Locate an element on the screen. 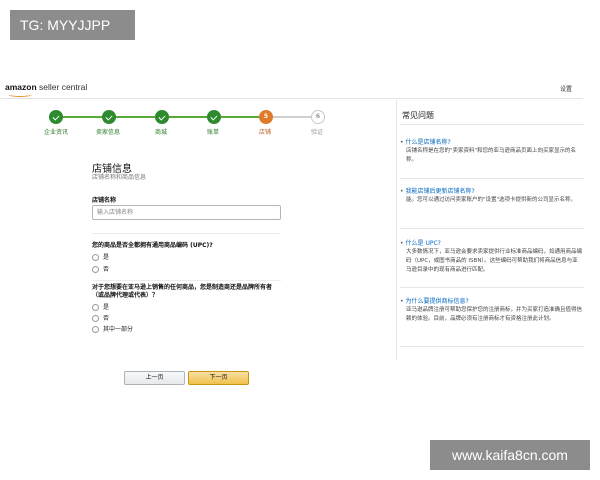 This screenshot has height=480, width=600. faq-question-2-text: 我能店铺后更新店铺名称? is located at coordinates (440, 191).